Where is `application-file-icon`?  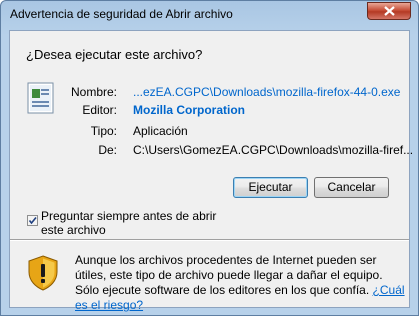 application-file-icon is located at coordinates (40, 98).